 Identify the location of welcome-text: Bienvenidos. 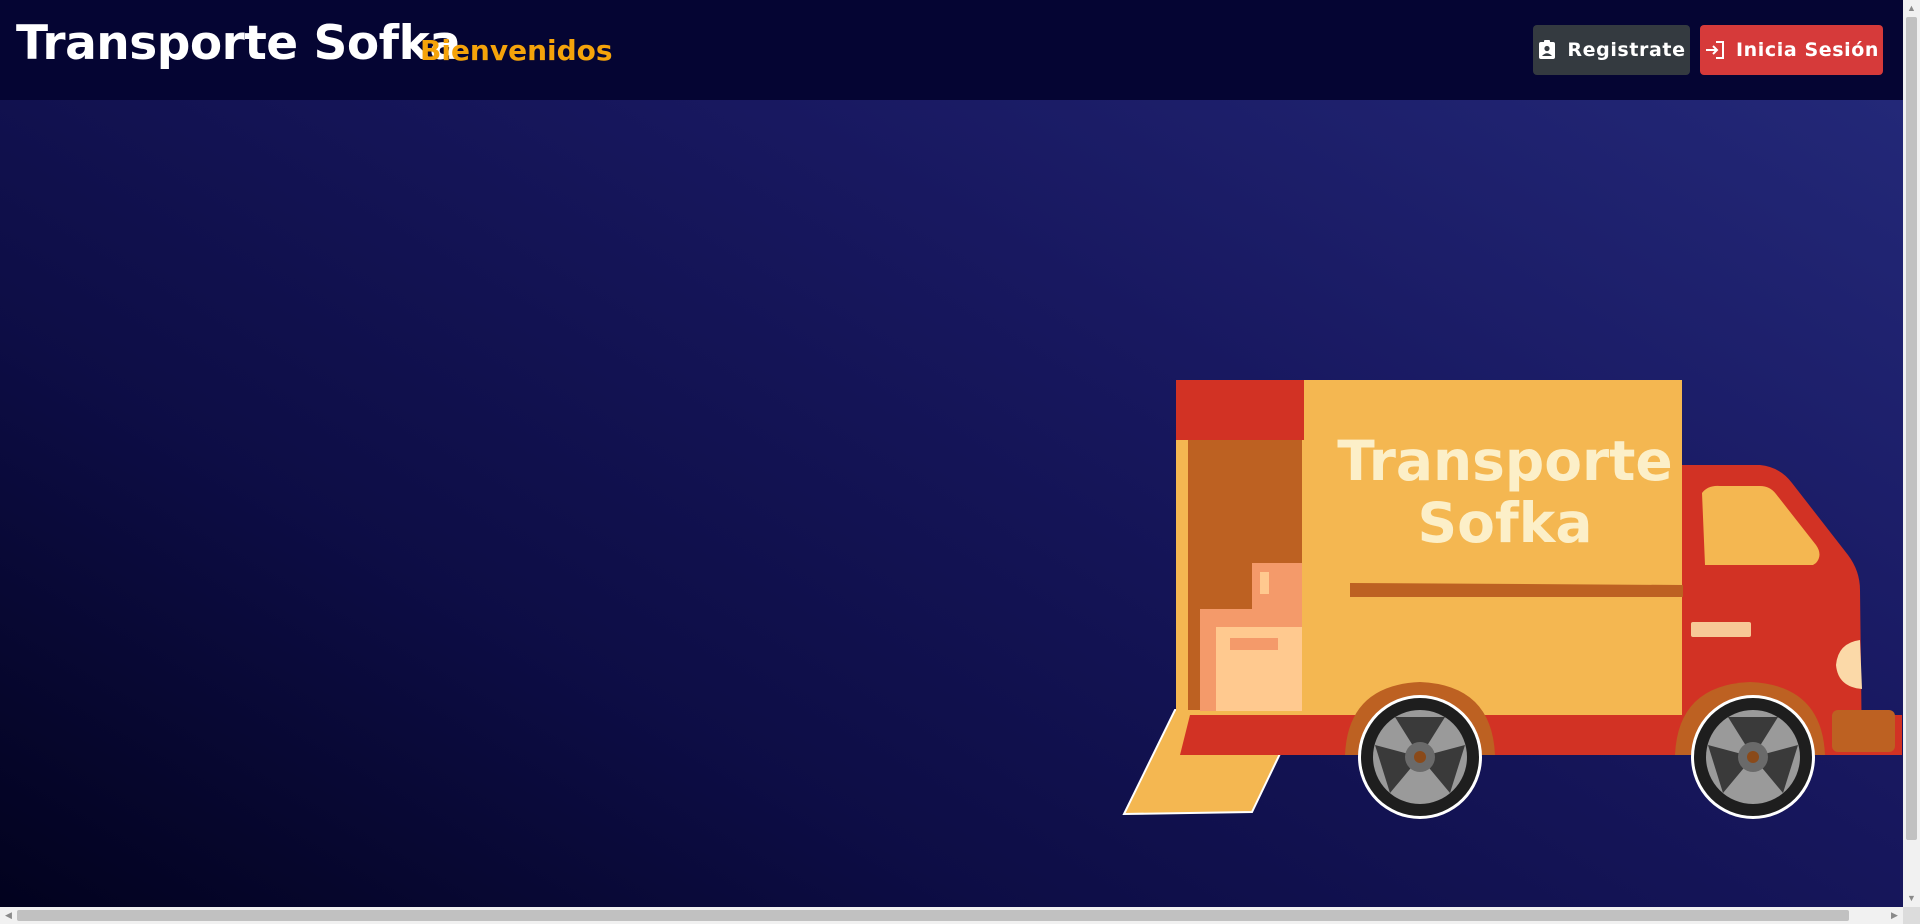
(516, 50).